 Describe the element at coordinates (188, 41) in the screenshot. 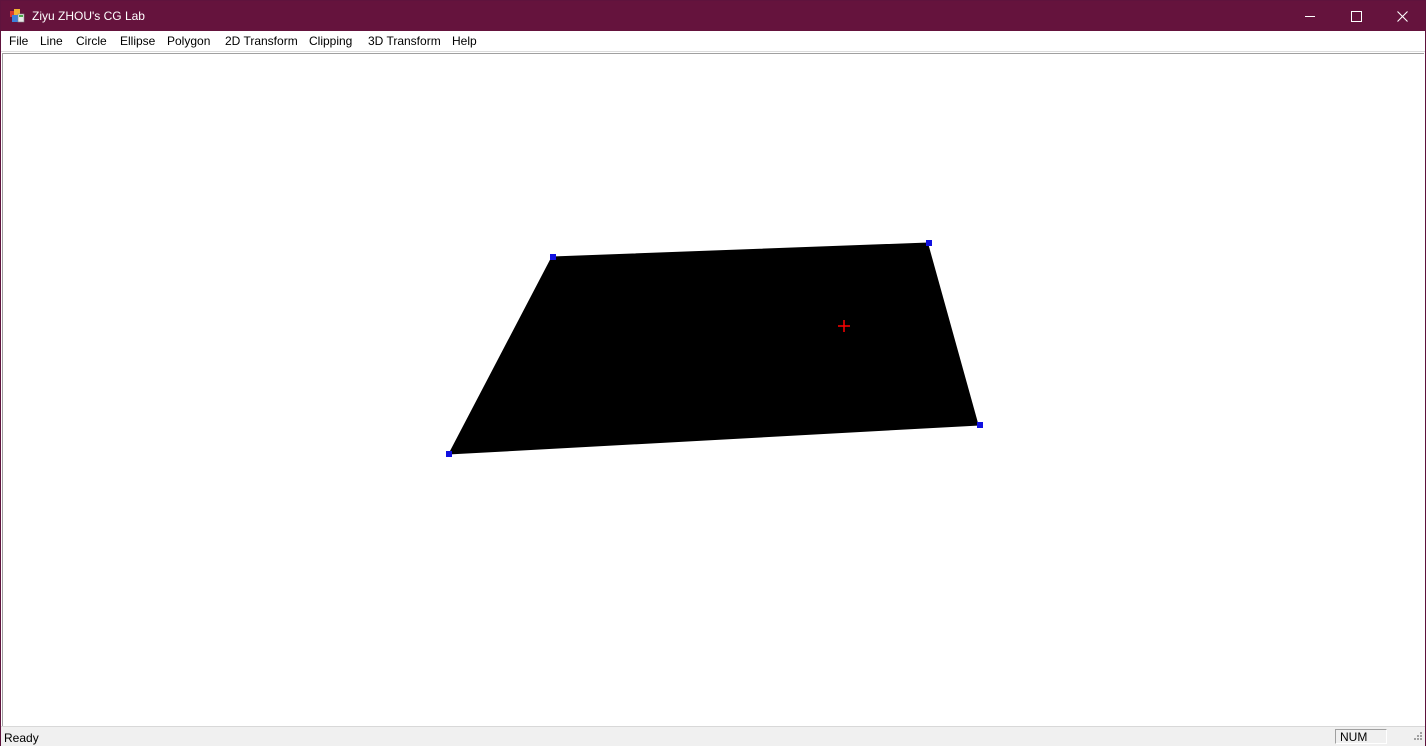

I see `menu-polygon: Polygon` at that location.